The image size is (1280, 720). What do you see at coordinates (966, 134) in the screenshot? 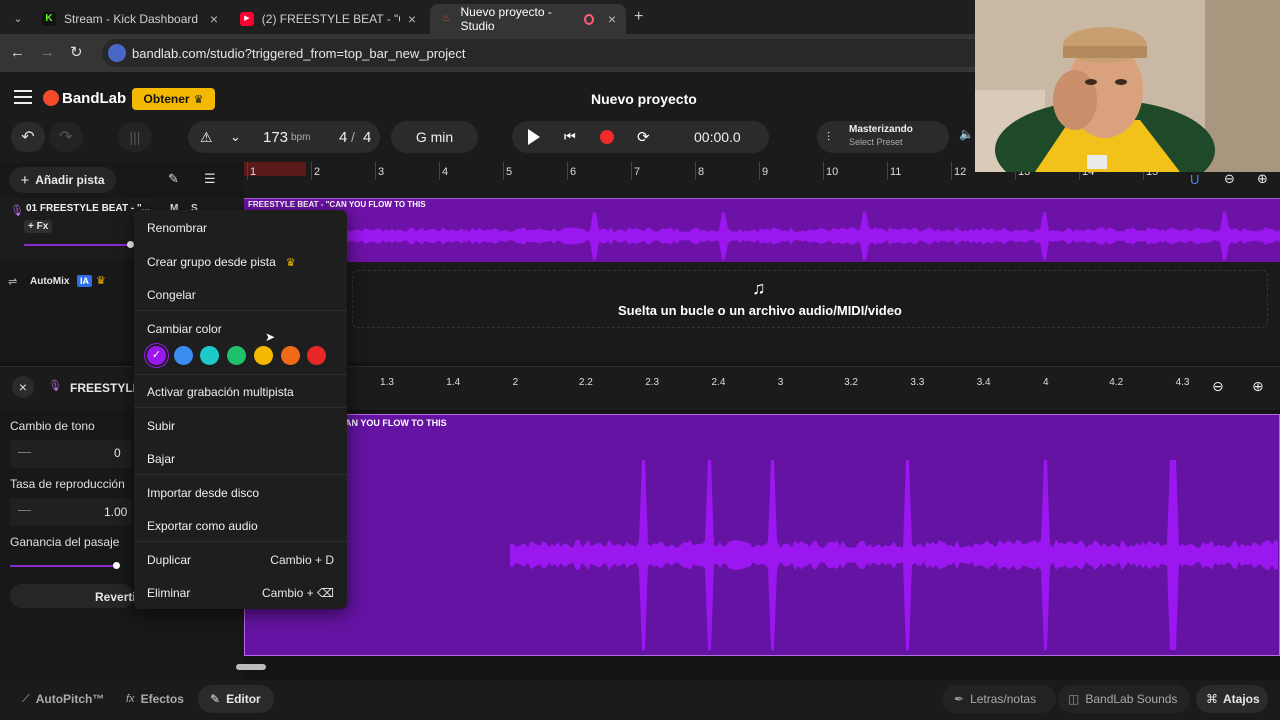
I see `volume-icon: 🔈` at bounding box center [966, 134].